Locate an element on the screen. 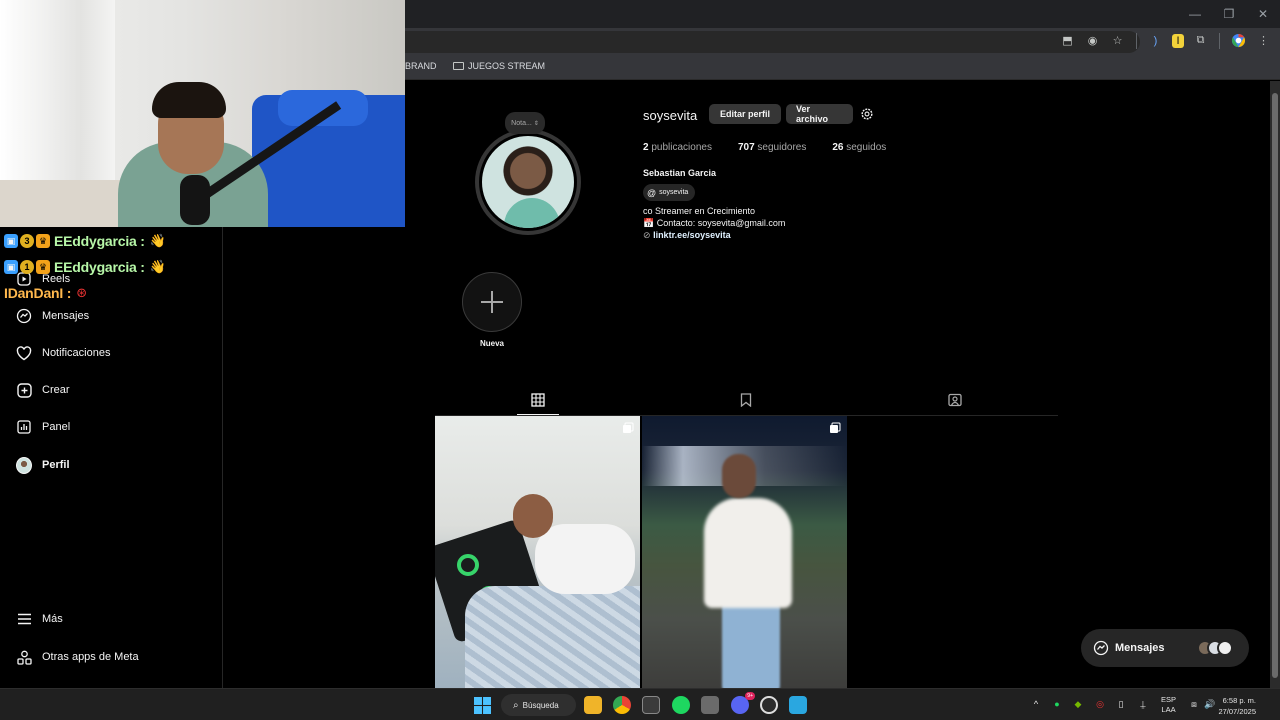 The image size is (1280, 720). discord-icon: 9+ is located at coordinates (743, 703).